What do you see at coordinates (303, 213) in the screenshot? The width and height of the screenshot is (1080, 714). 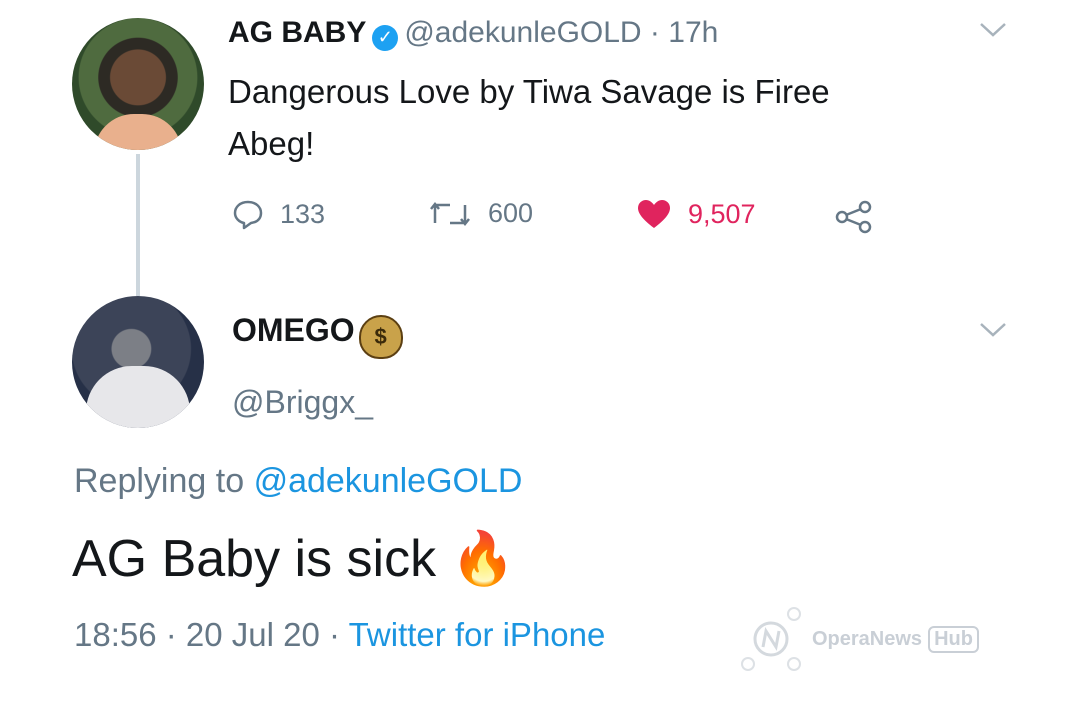 I see `reply-count: 133` at bounding box center [303, 213].